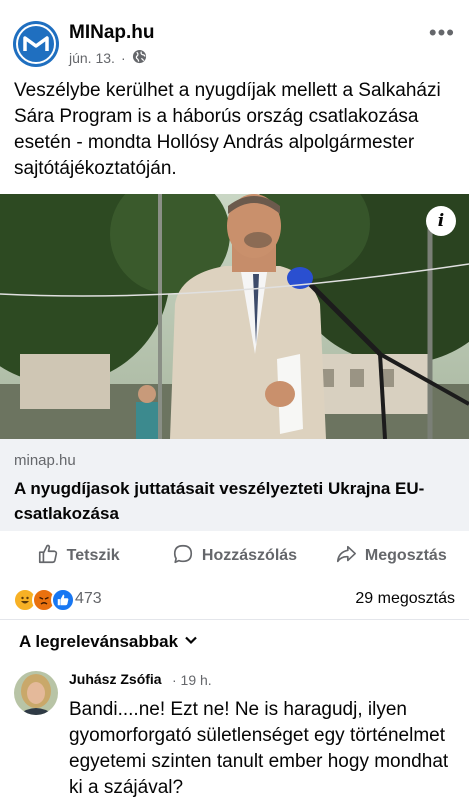 This screenshot has height=801, width=469. Describe the element at coordinates (191, 642) in the screenshot. I see `chevron-down-icon` at that location.